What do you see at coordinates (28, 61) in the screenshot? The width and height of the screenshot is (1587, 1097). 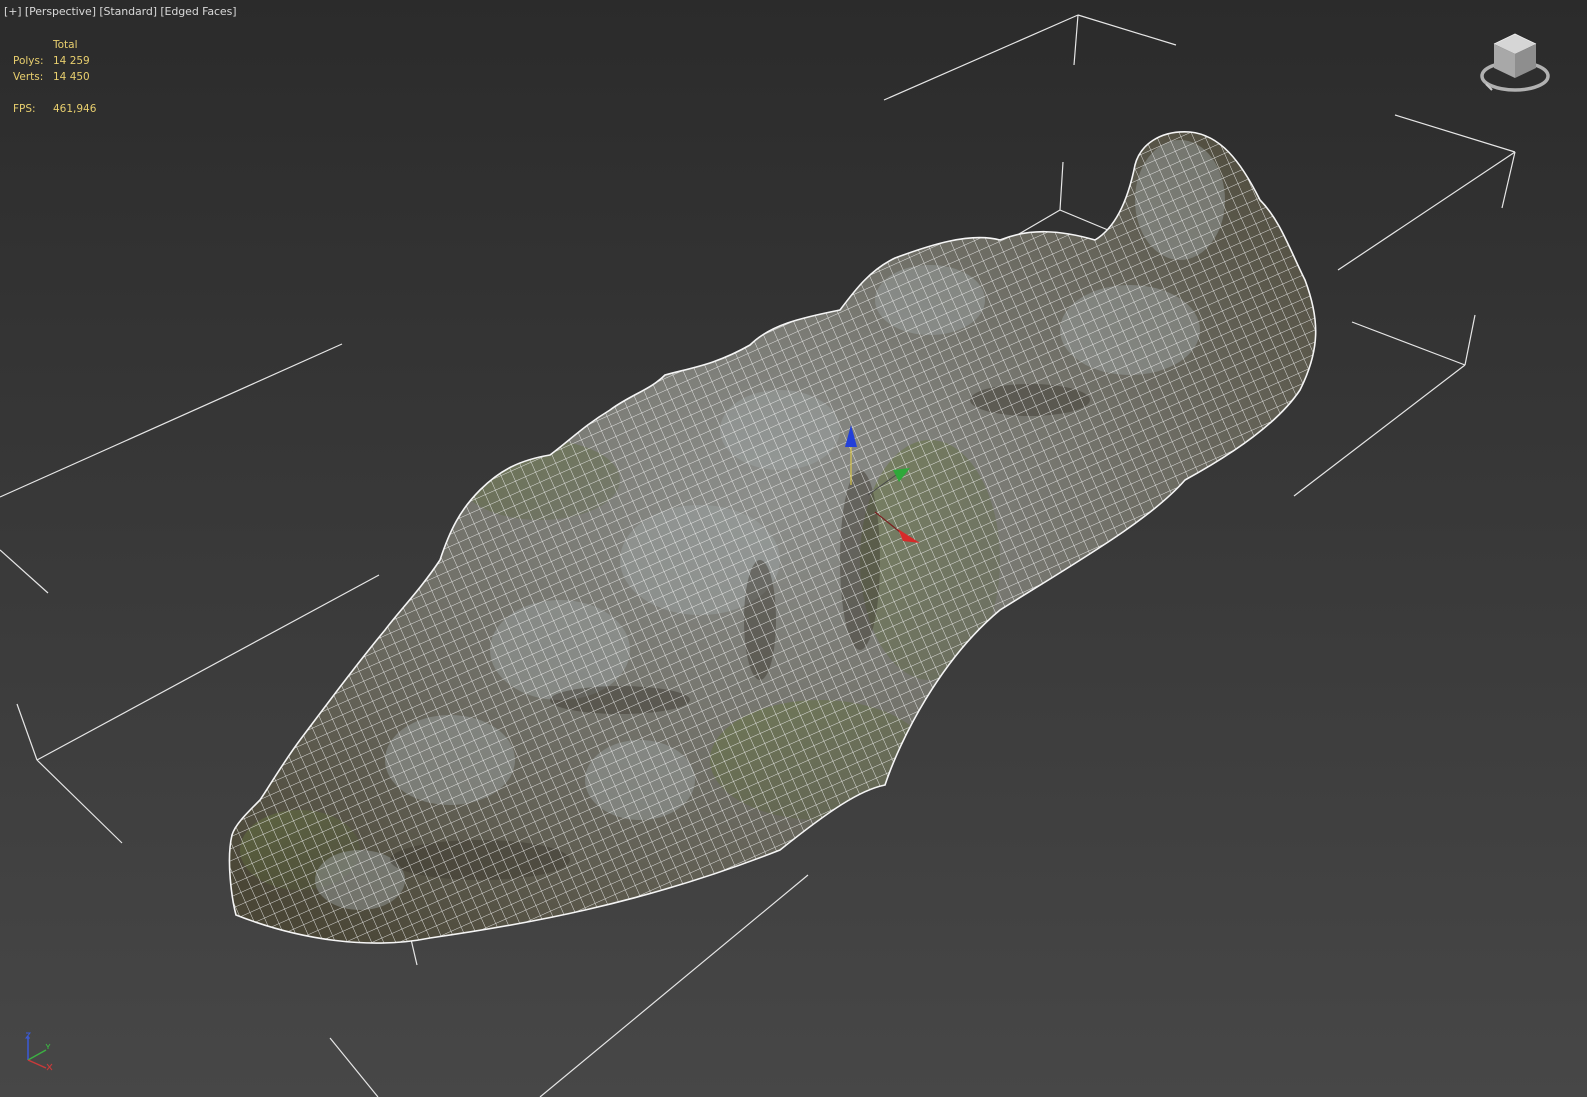 I see `polys-label: Polys:` at bounding box center [28, 61].